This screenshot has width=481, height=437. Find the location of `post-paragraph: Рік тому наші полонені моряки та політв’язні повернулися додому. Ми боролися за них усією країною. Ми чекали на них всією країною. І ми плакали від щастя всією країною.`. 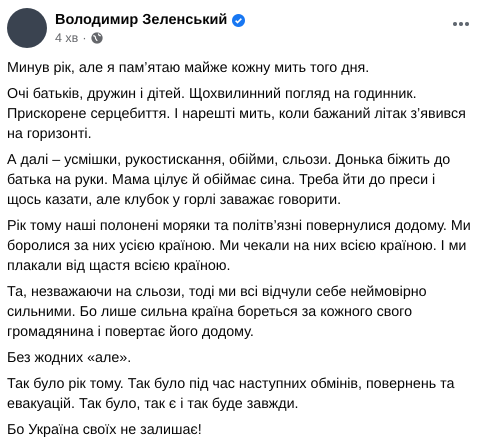

post-paragraph: Рік тому наші полонені моряки та політв’язні повернулися додому. Ми боролися за них усією країною. Ми чекали на них всією країною. І ми плакали від щастя всією країною. is located at coordinates (239, 246).